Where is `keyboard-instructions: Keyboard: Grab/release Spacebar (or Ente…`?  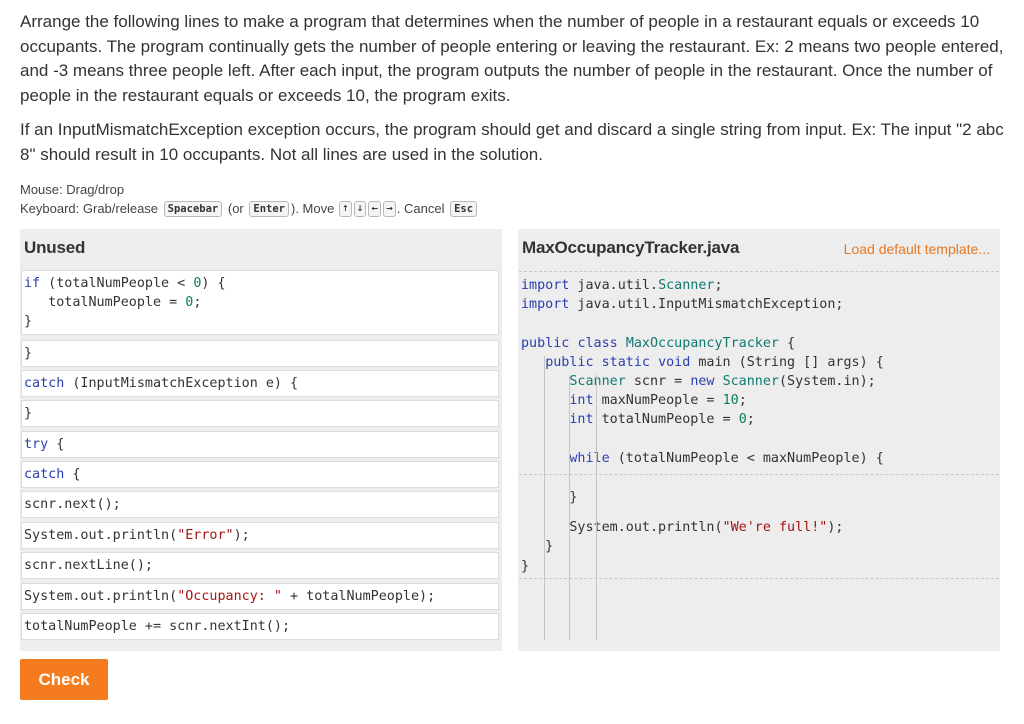 keyboard-instructions: Keyboard: Grab/release Spacebar (or Ente… is located at coordinates (249, 208).